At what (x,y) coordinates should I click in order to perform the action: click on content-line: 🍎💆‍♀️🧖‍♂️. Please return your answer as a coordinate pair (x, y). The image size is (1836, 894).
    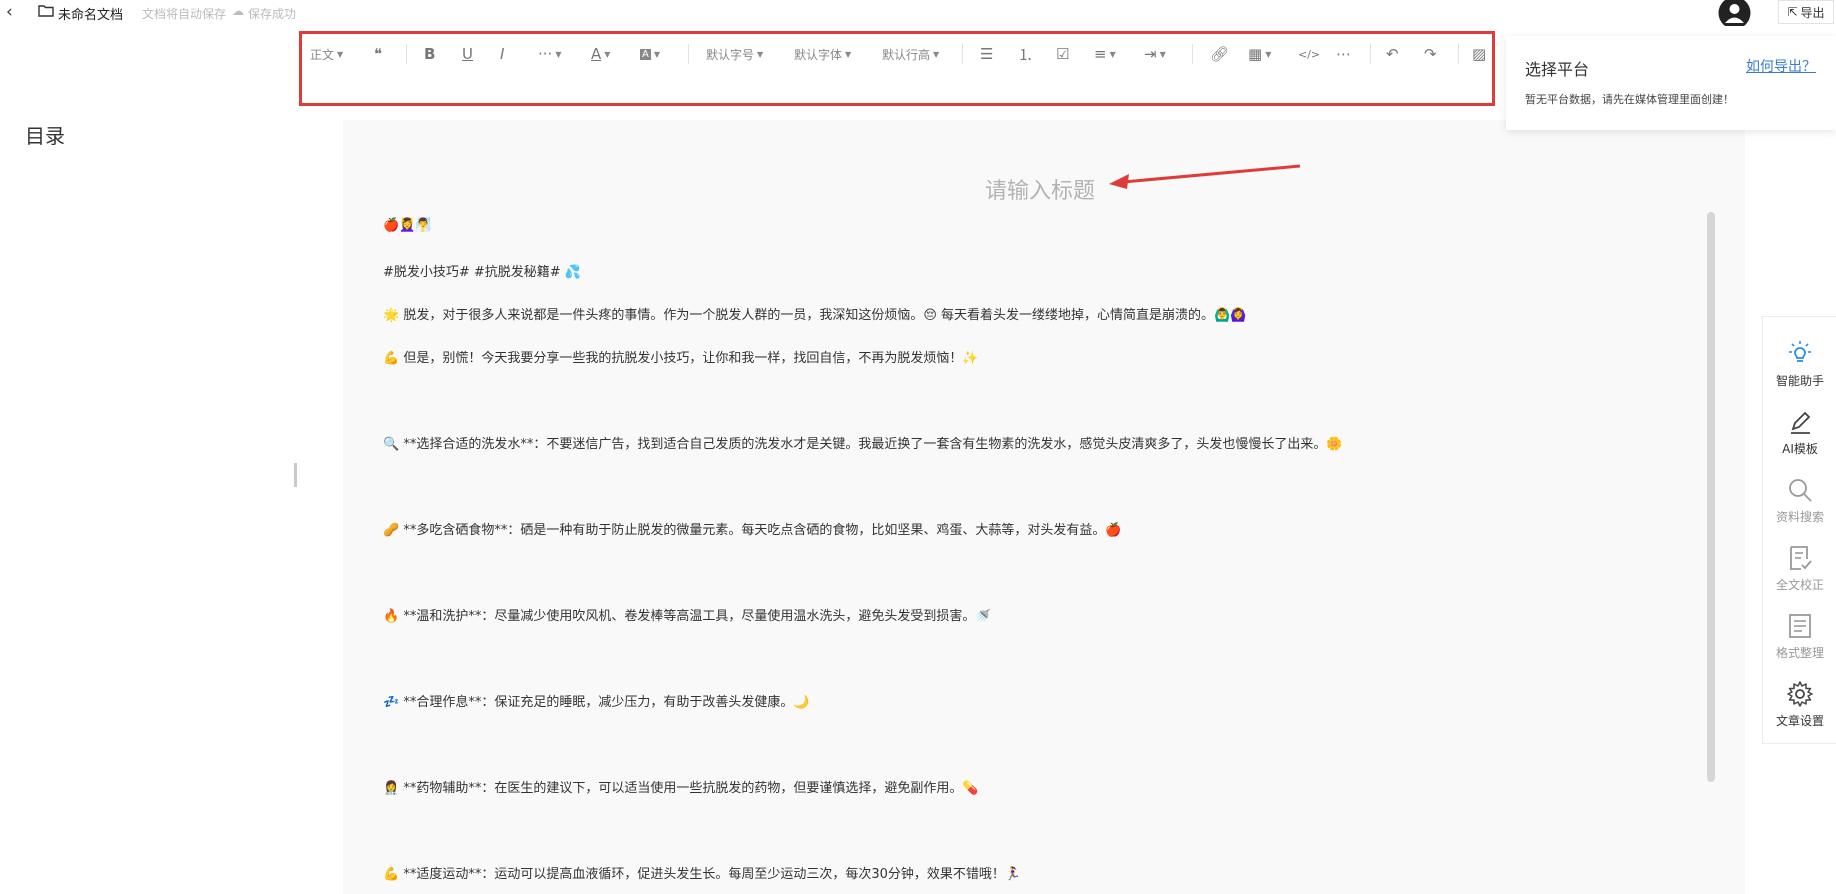
    Looking at the image, I should click on (407, 225).